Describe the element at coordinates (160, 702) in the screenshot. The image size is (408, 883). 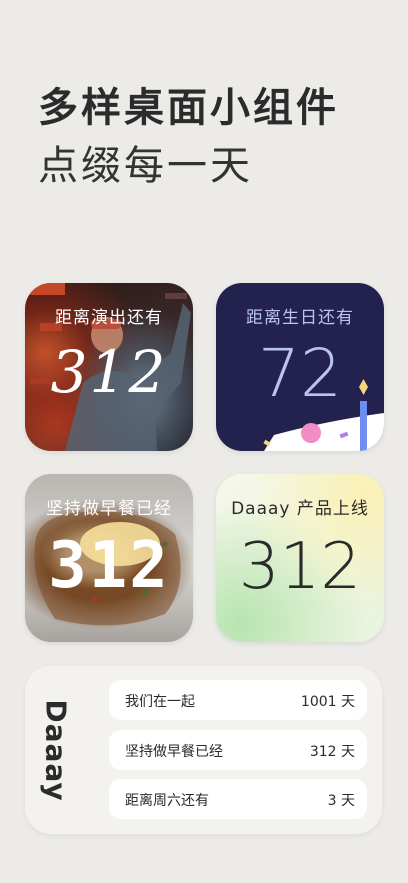
I see `list-item-label: 我们在一起` at that location.